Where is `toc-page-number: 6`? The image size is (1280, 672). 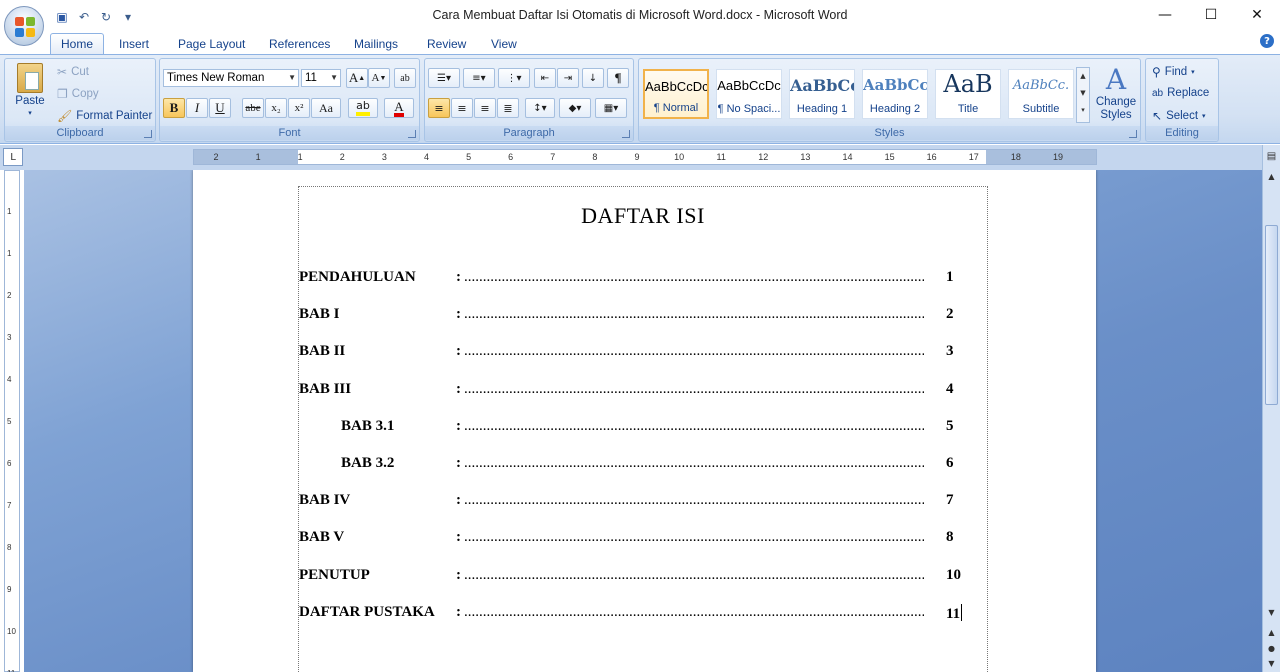
toc-page-number: 6 is located at coordinates (950, 463).